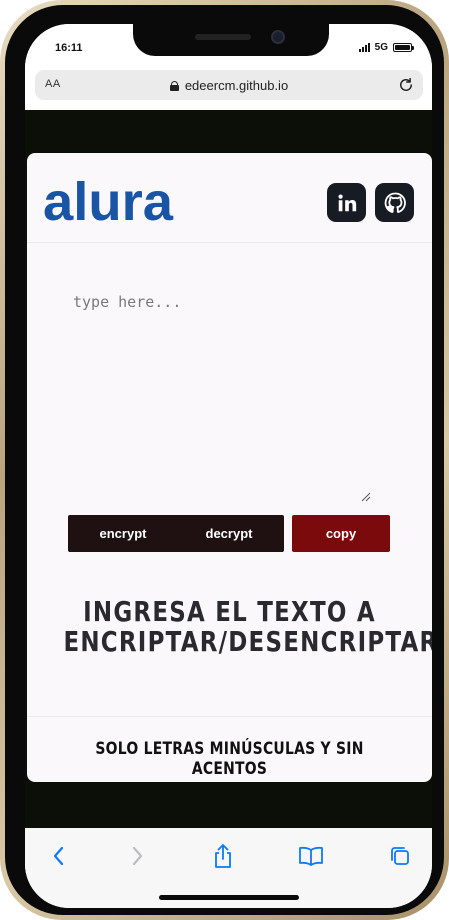 This screenshot has height=920, width=449. I want to click on headline-line-1: INGRESA EL TEXTO A, so click(229, 611).